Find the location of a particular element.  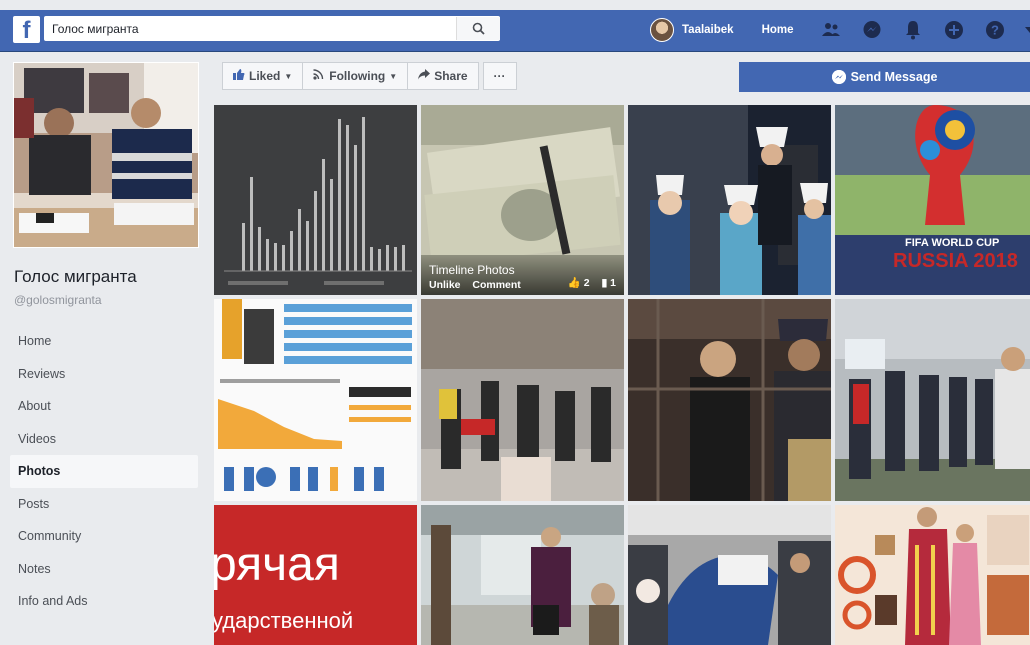

sidebar-item-home: Home is located at coordinates (104, 341).